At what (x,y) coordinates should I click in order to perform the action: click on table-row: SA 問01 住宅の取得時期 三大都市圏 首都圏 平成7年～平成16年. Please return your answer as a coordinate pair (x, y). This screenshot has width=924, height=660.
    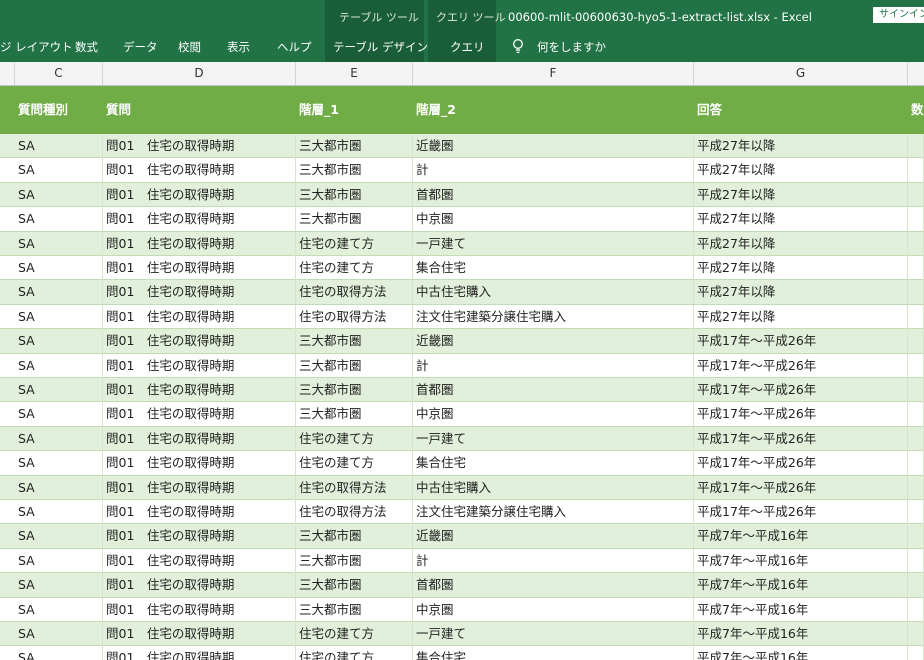
    Looking at the image, I should click on (462, 585).